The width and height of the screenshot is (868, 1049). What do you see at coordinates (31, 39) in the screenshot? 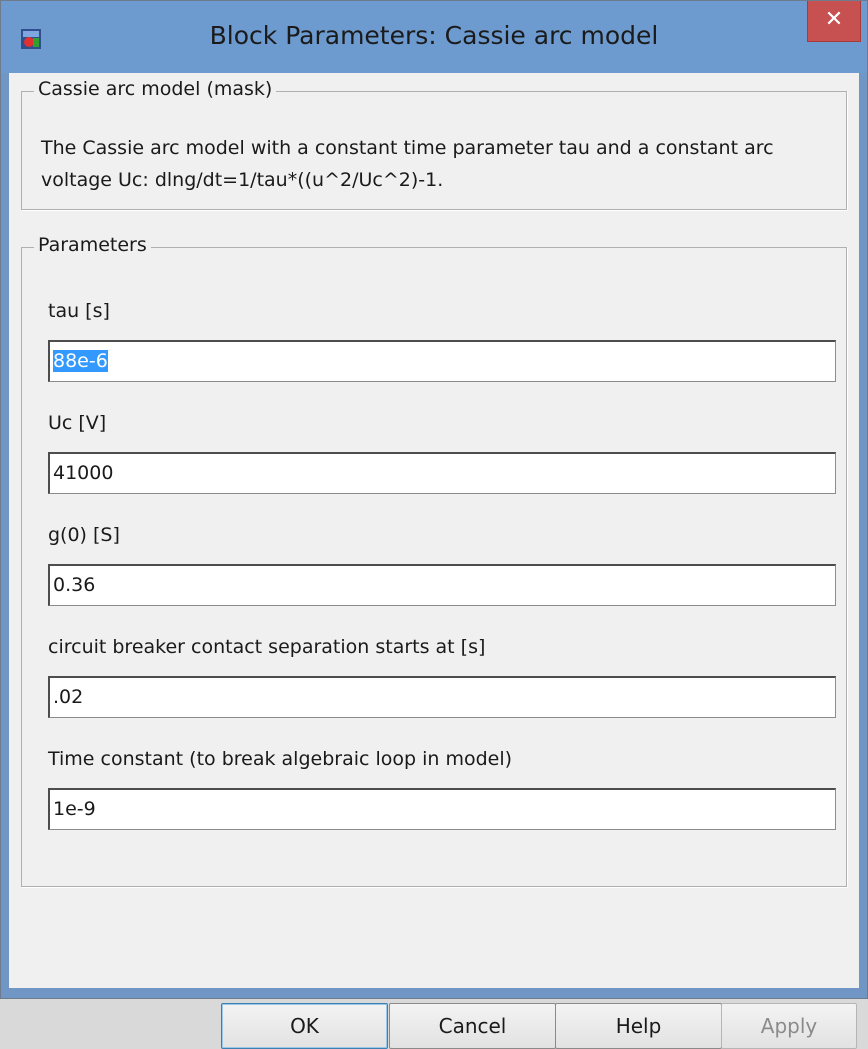
I see `simulink-block-icon` at bounding box center [31, 39].